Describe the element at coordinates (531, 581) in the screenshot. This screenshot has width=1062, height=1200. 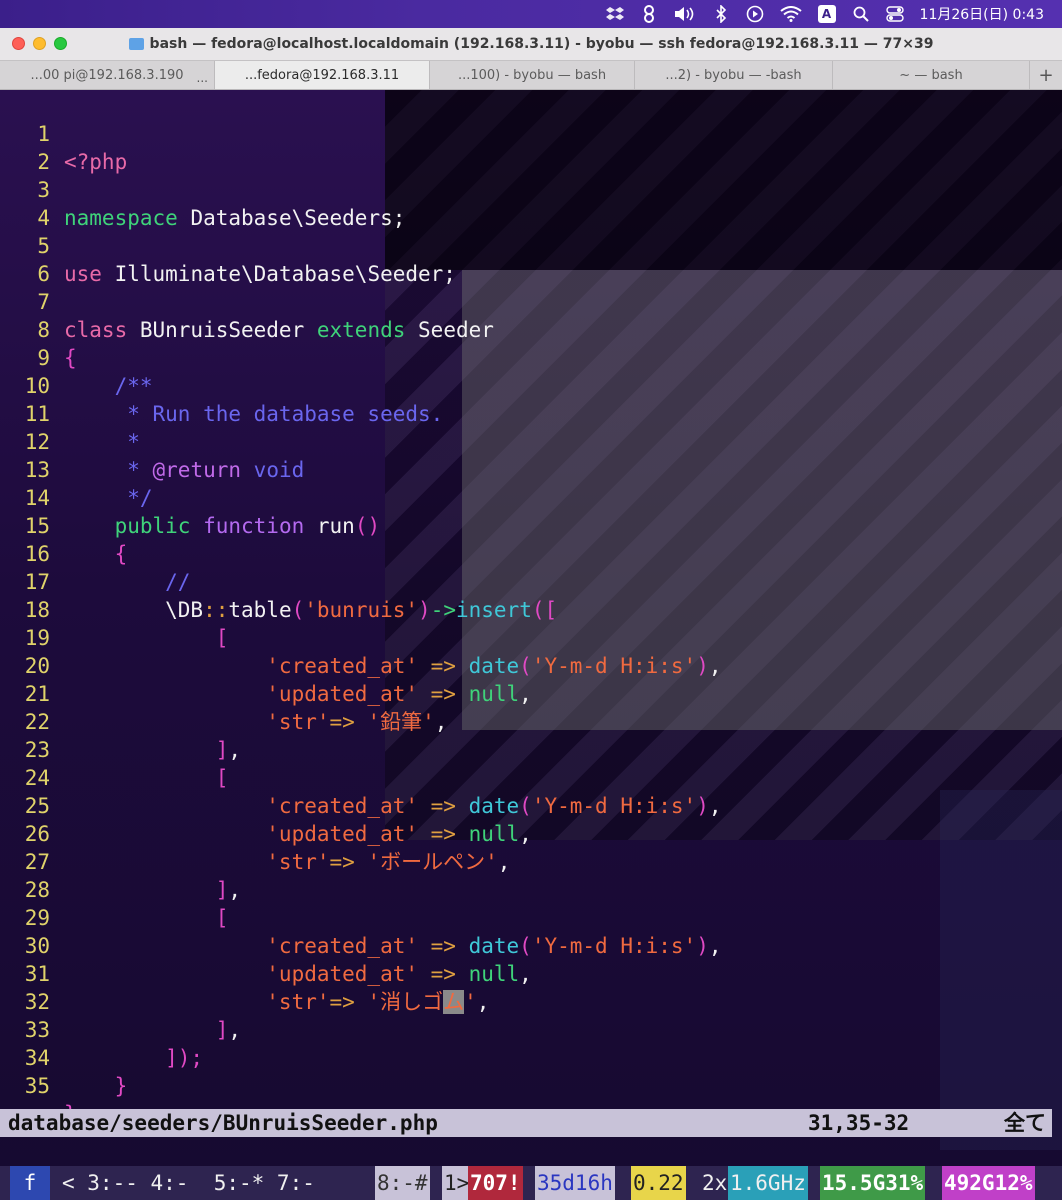
I see `code-line: 17 \DB::table('bunruis')->insert([` at that location.